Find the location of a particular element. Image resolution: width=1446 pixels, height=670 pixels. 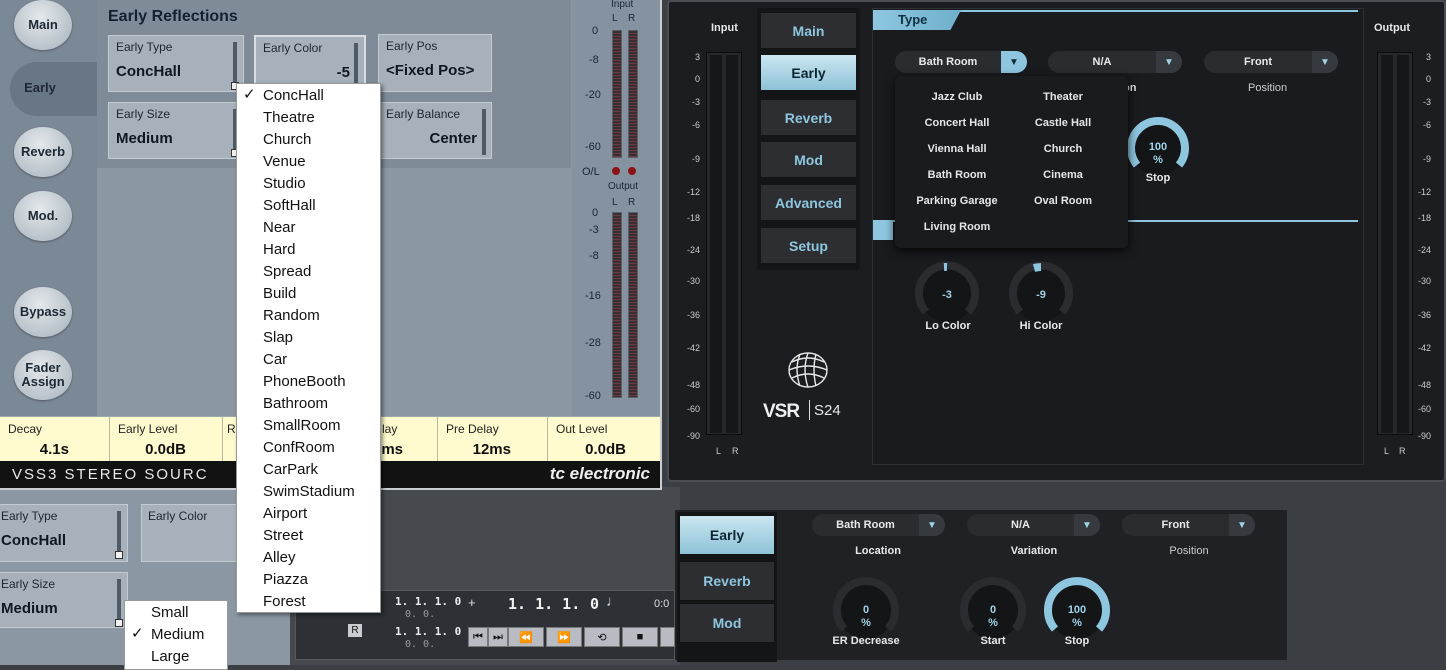

rewind-button: ⏪ is located at coordinates (526, 637).